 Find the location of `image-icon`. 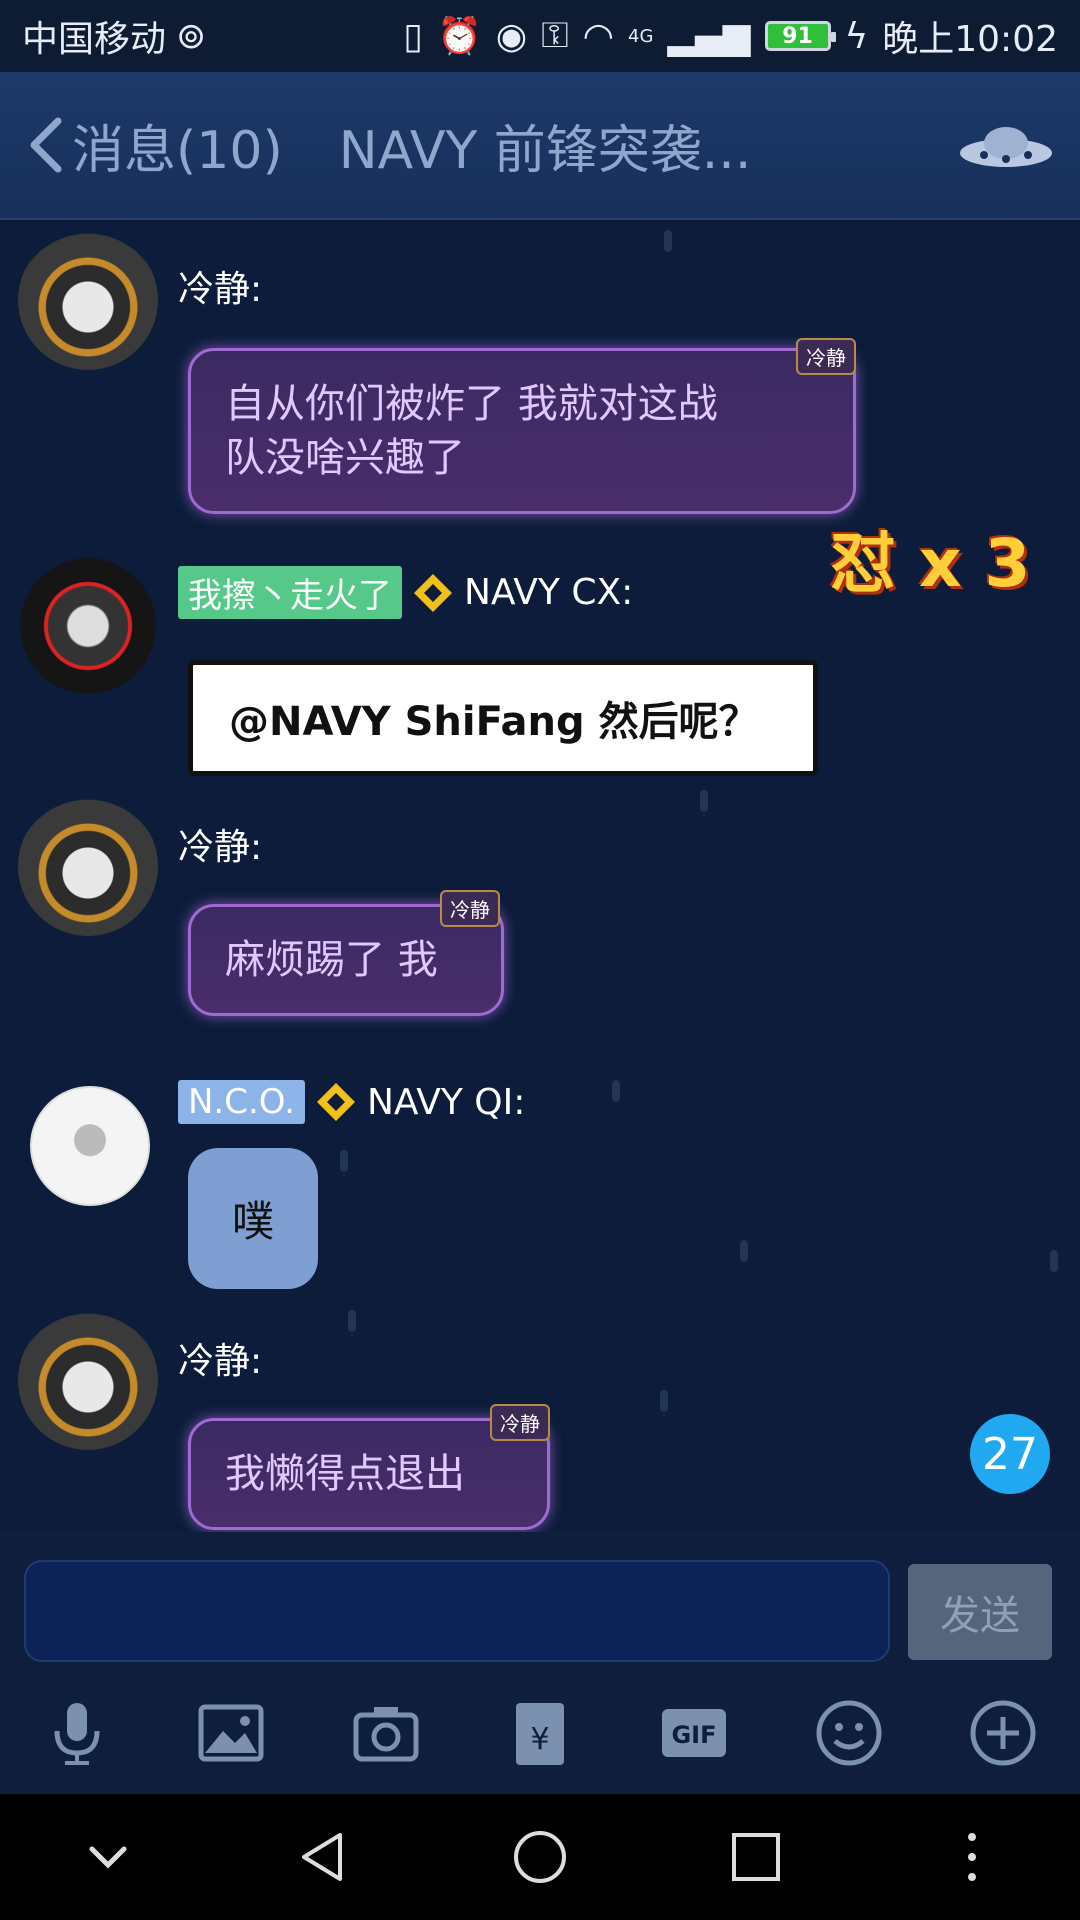

image-icon is located at coordinates (231, 1733).